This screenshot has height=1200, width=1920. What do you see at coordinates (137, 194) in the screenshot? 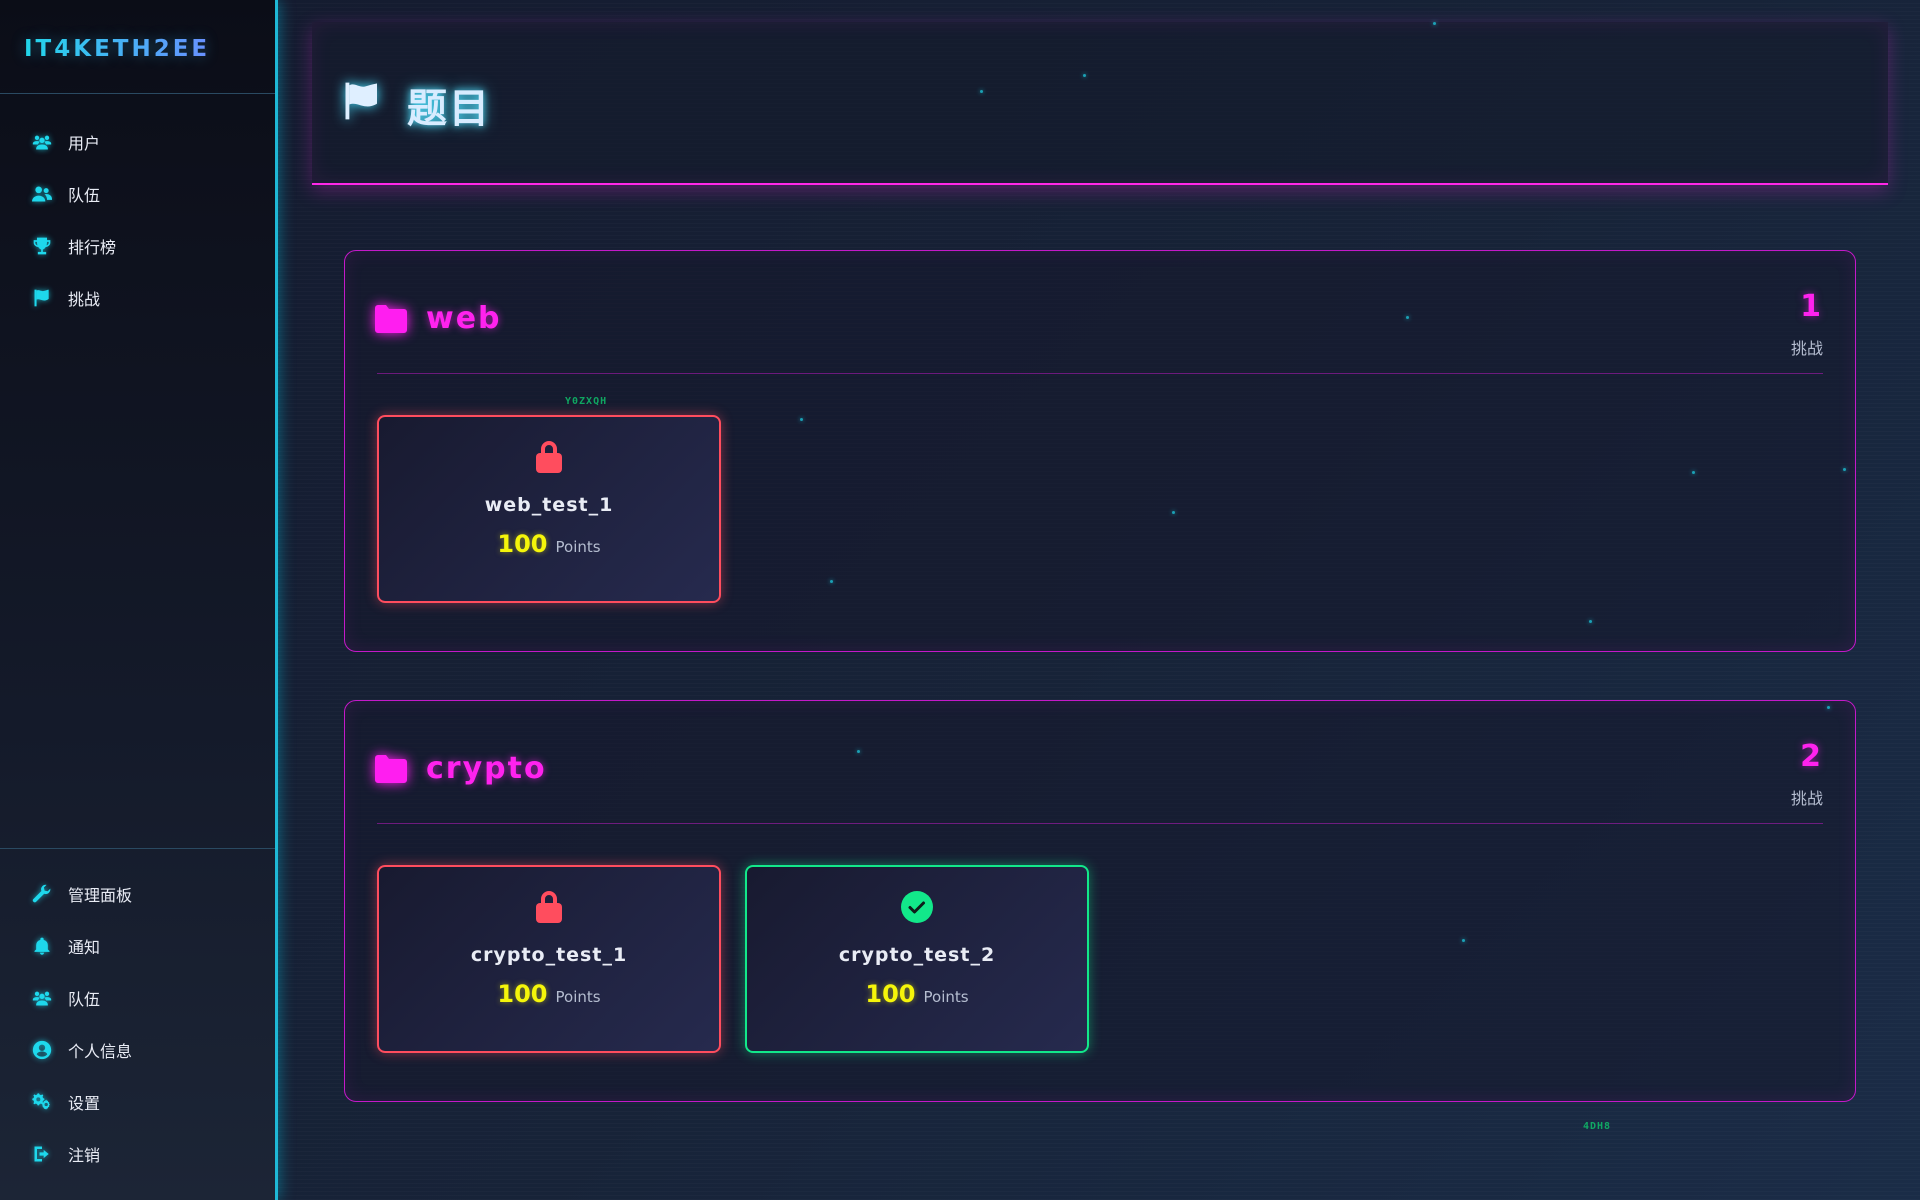
I see `sidebar-item-teams: 队伍` at bounding box center [137, 194].